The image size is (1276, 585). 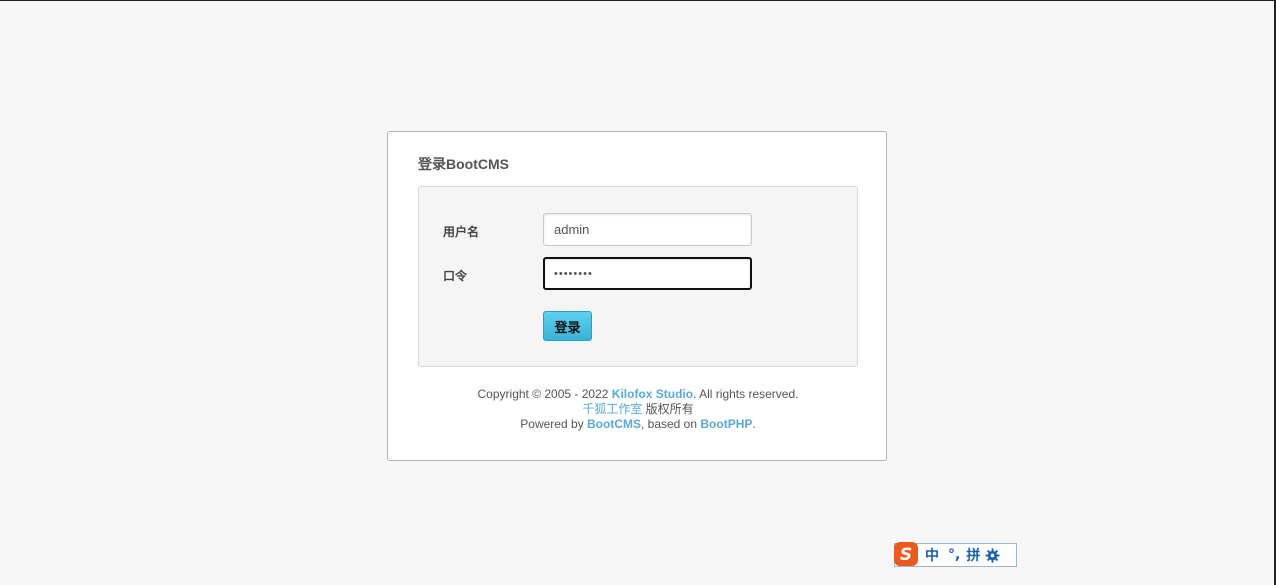 I want to click on gear-icon, so click(x=992, y=555).